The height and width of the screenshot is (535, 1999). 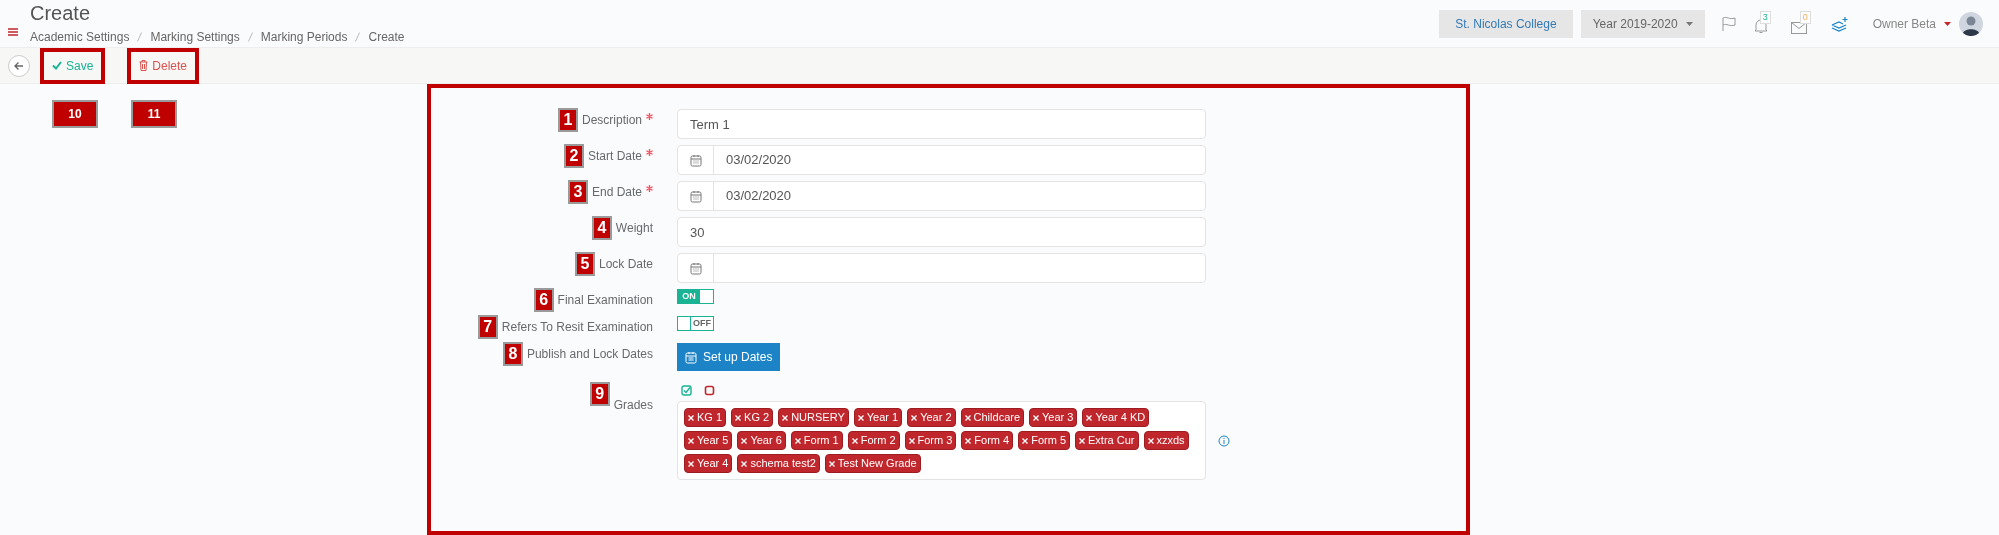 I want to click on layers-add-icon, so click(x=1839, y=23).